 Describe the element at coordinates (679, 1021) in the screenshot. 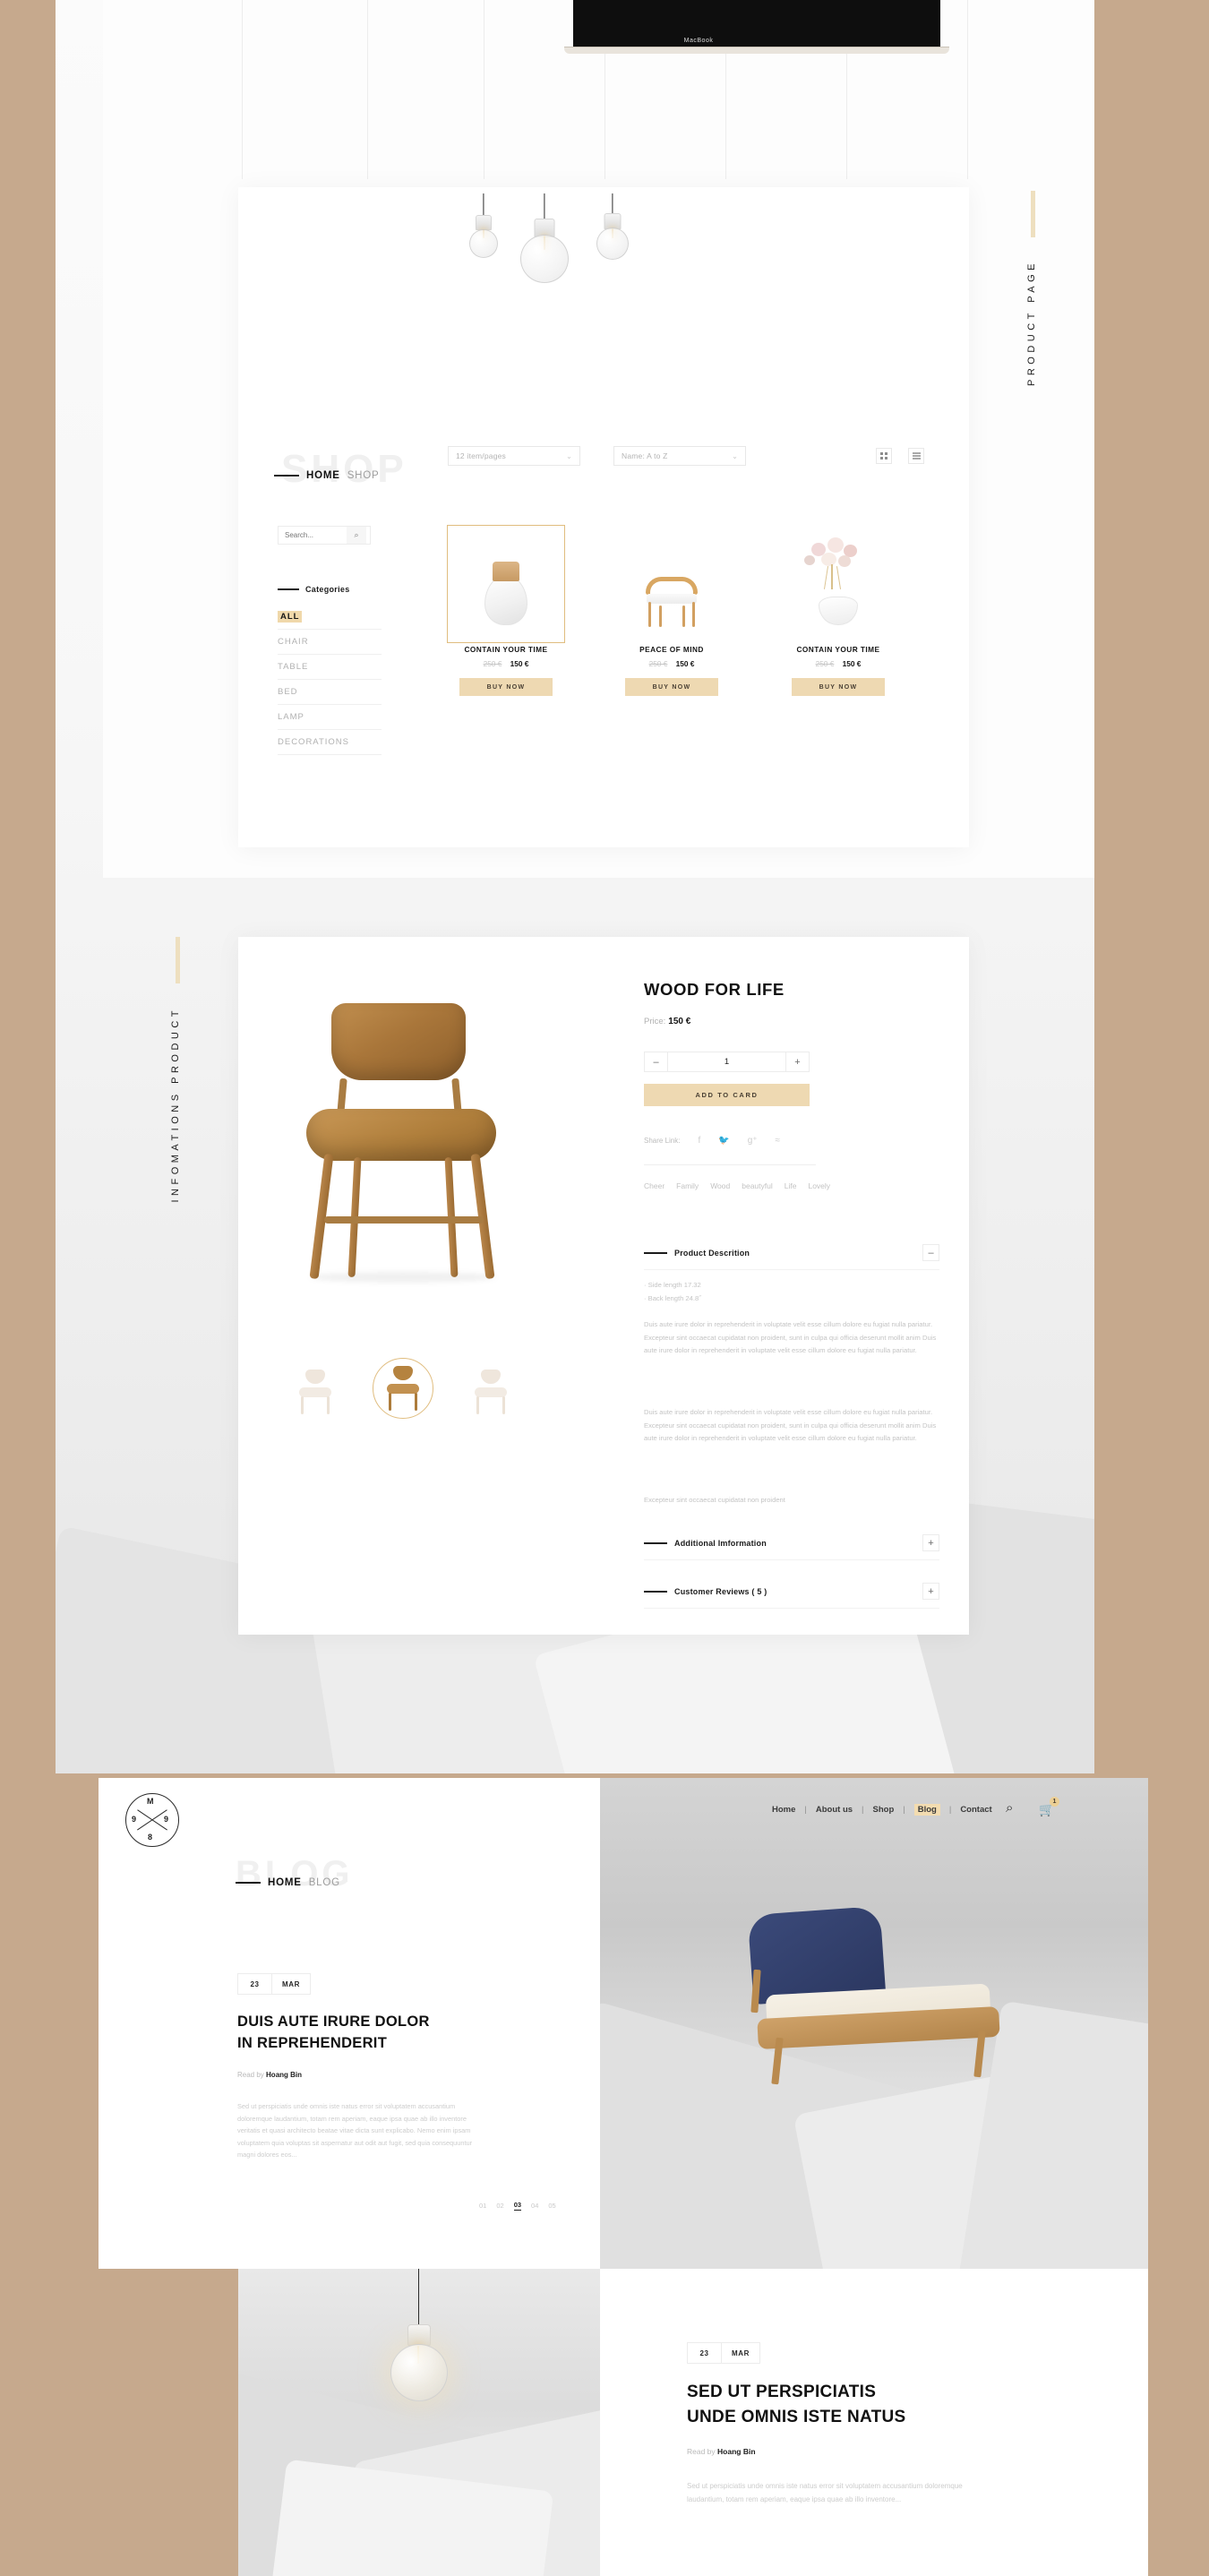

I see `price-value: 150 €` at that location.